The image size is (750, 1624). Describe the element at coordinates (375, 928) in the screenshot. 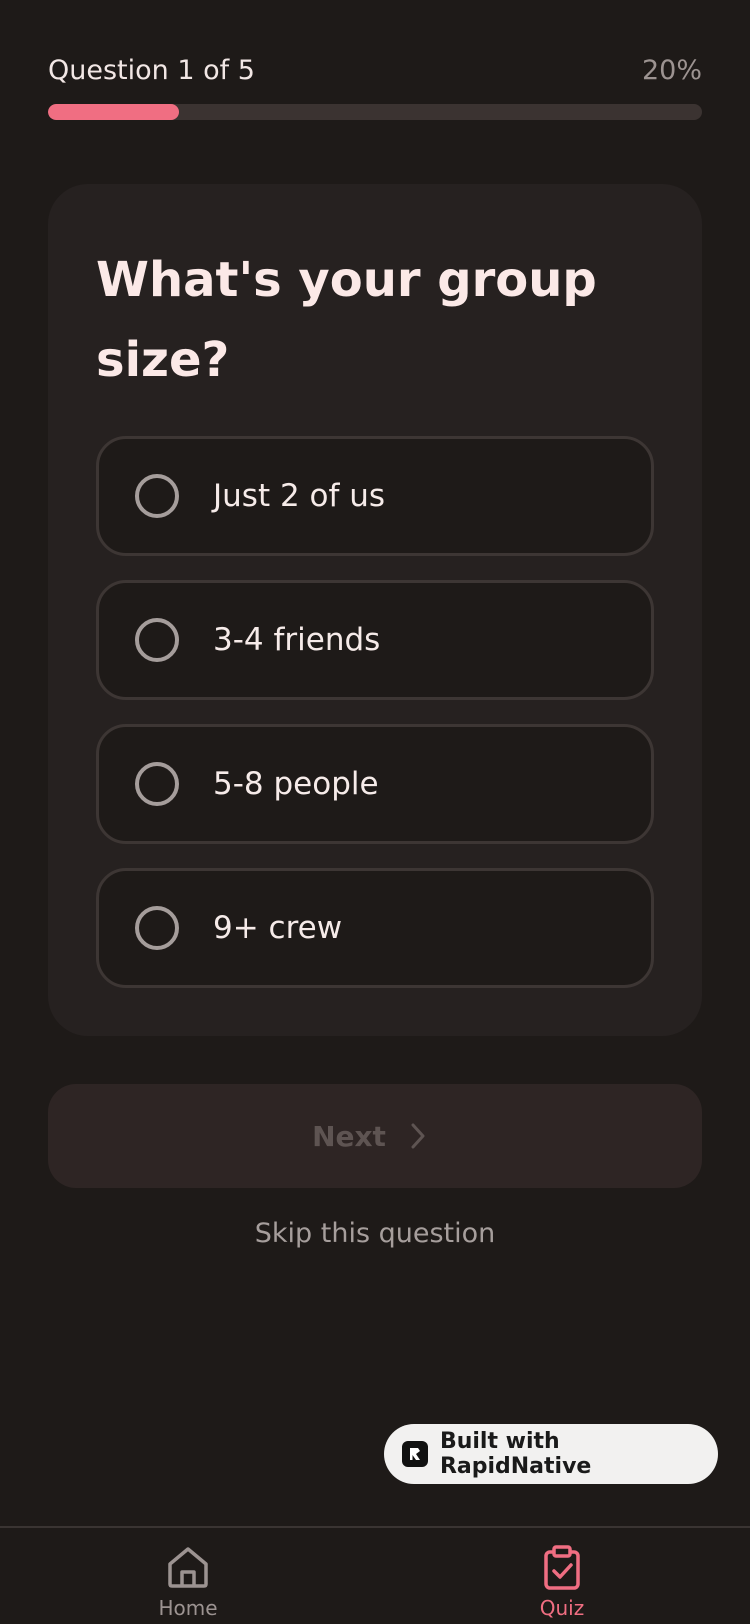

I see `option-9-plus-crew: 9+ crew` at that location.